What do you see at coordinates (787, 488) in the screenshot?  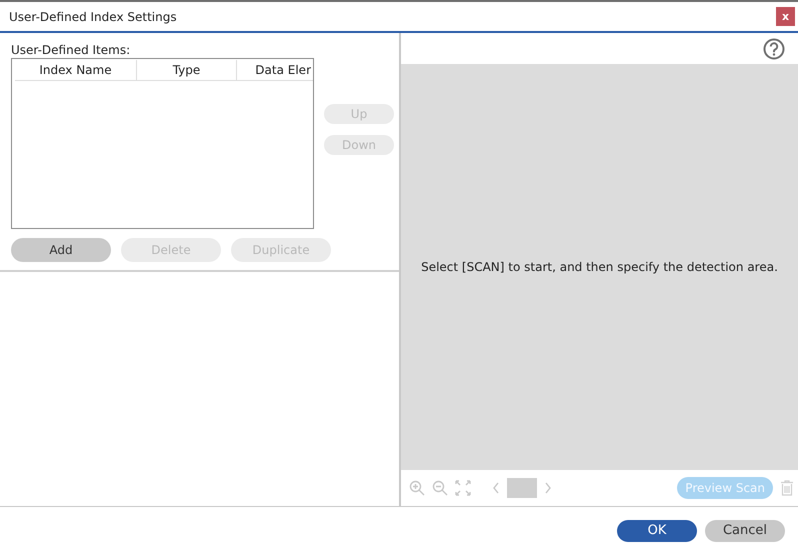 I see `trash-icon` at bounding box center [787, 488].